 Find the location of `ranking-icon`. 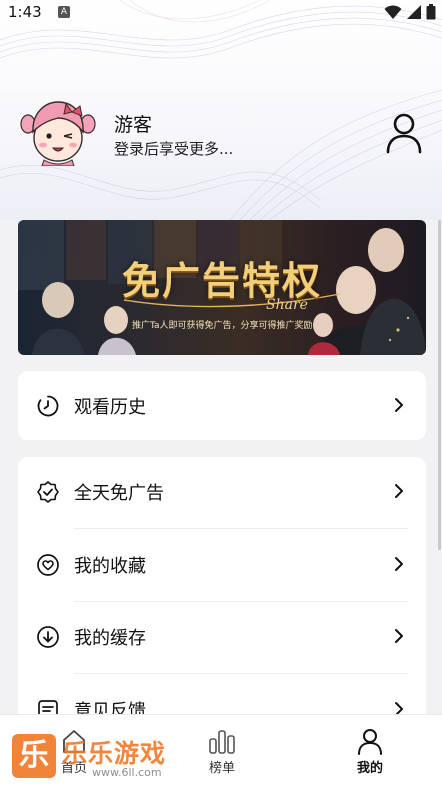

ranking-icon is located at coordinates (222, 742).